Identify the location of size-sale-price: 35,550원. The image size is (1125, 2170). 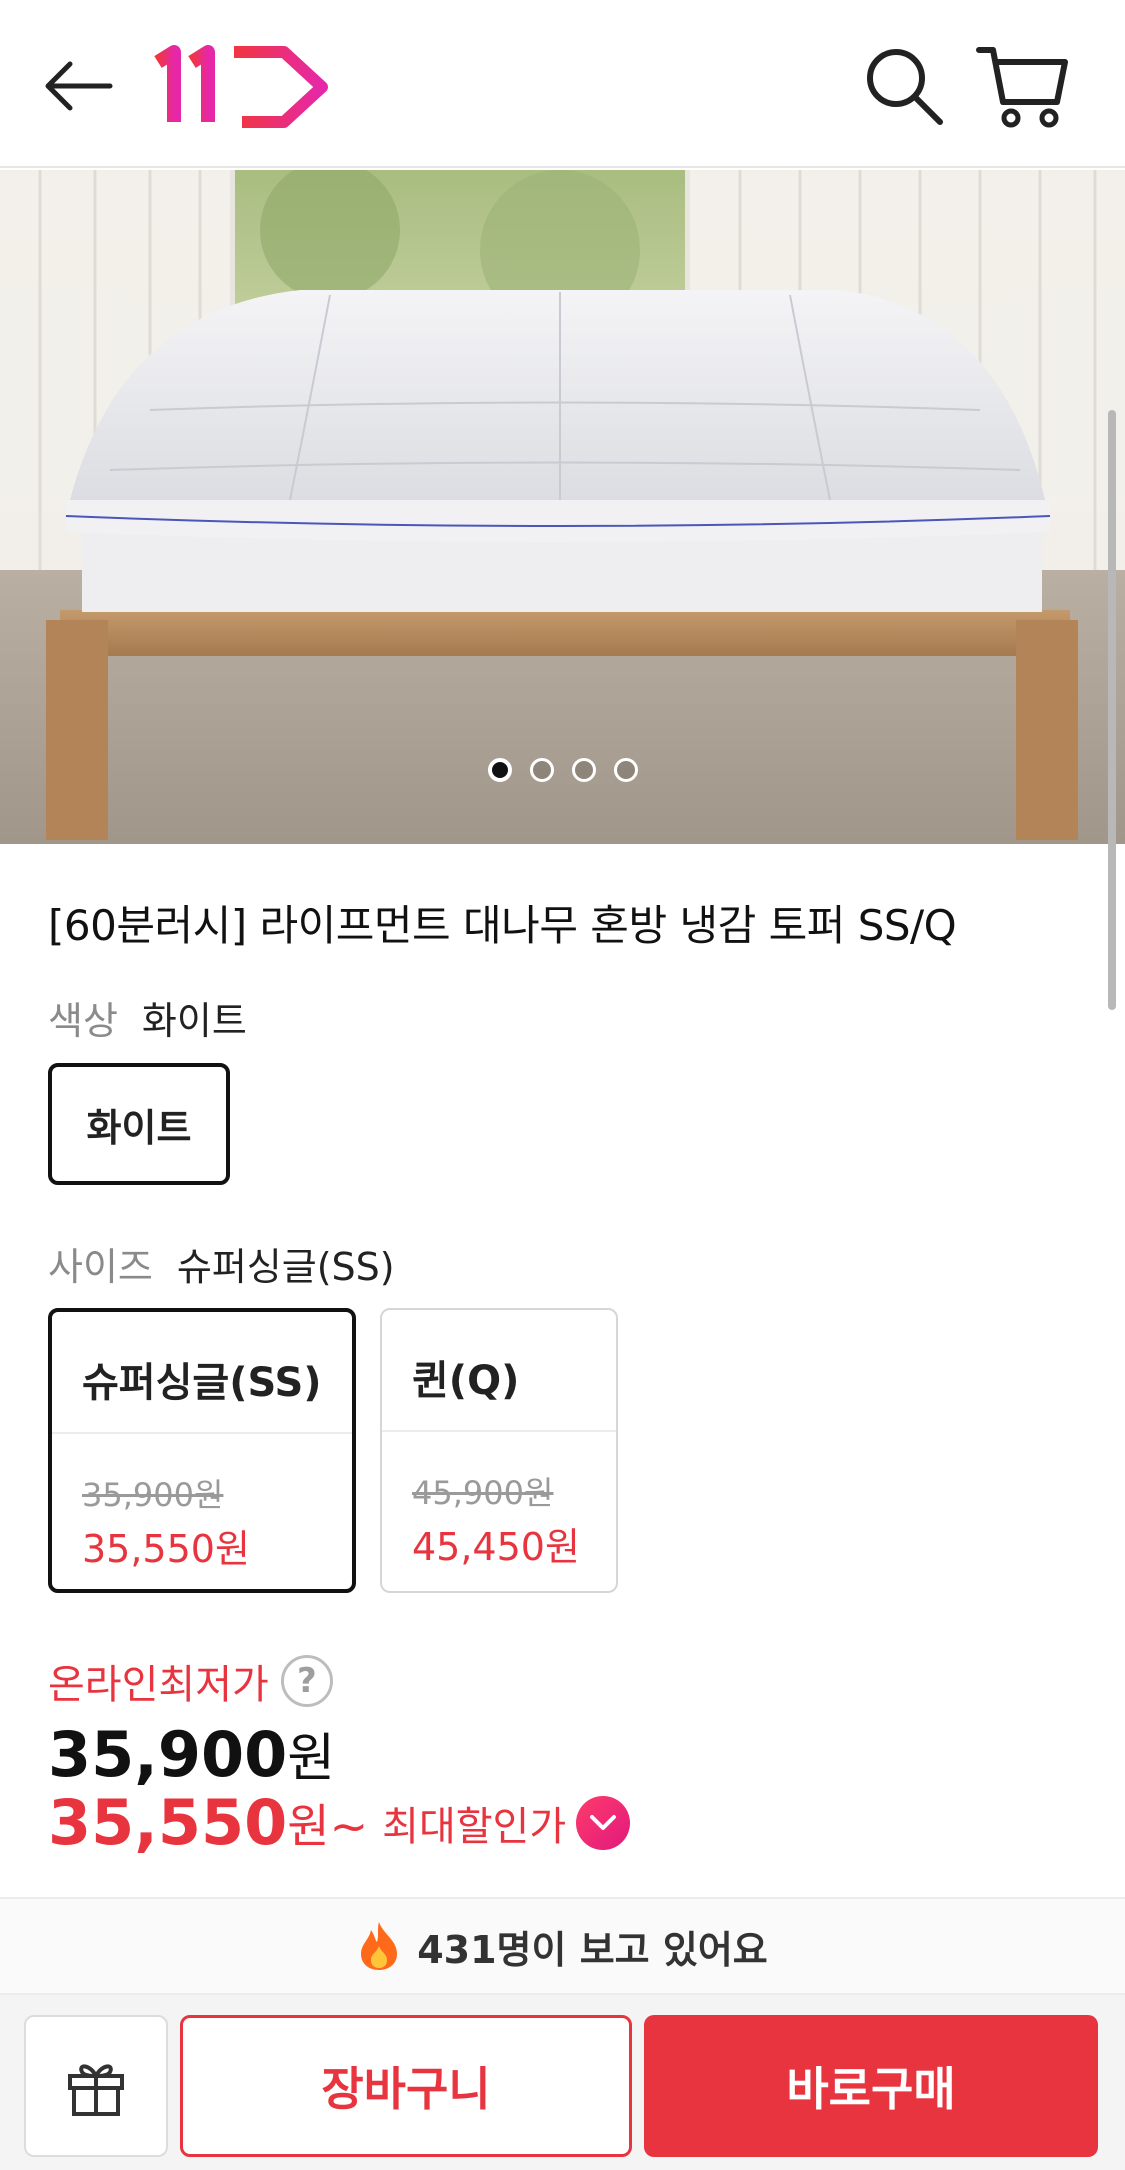
(166, 1549).